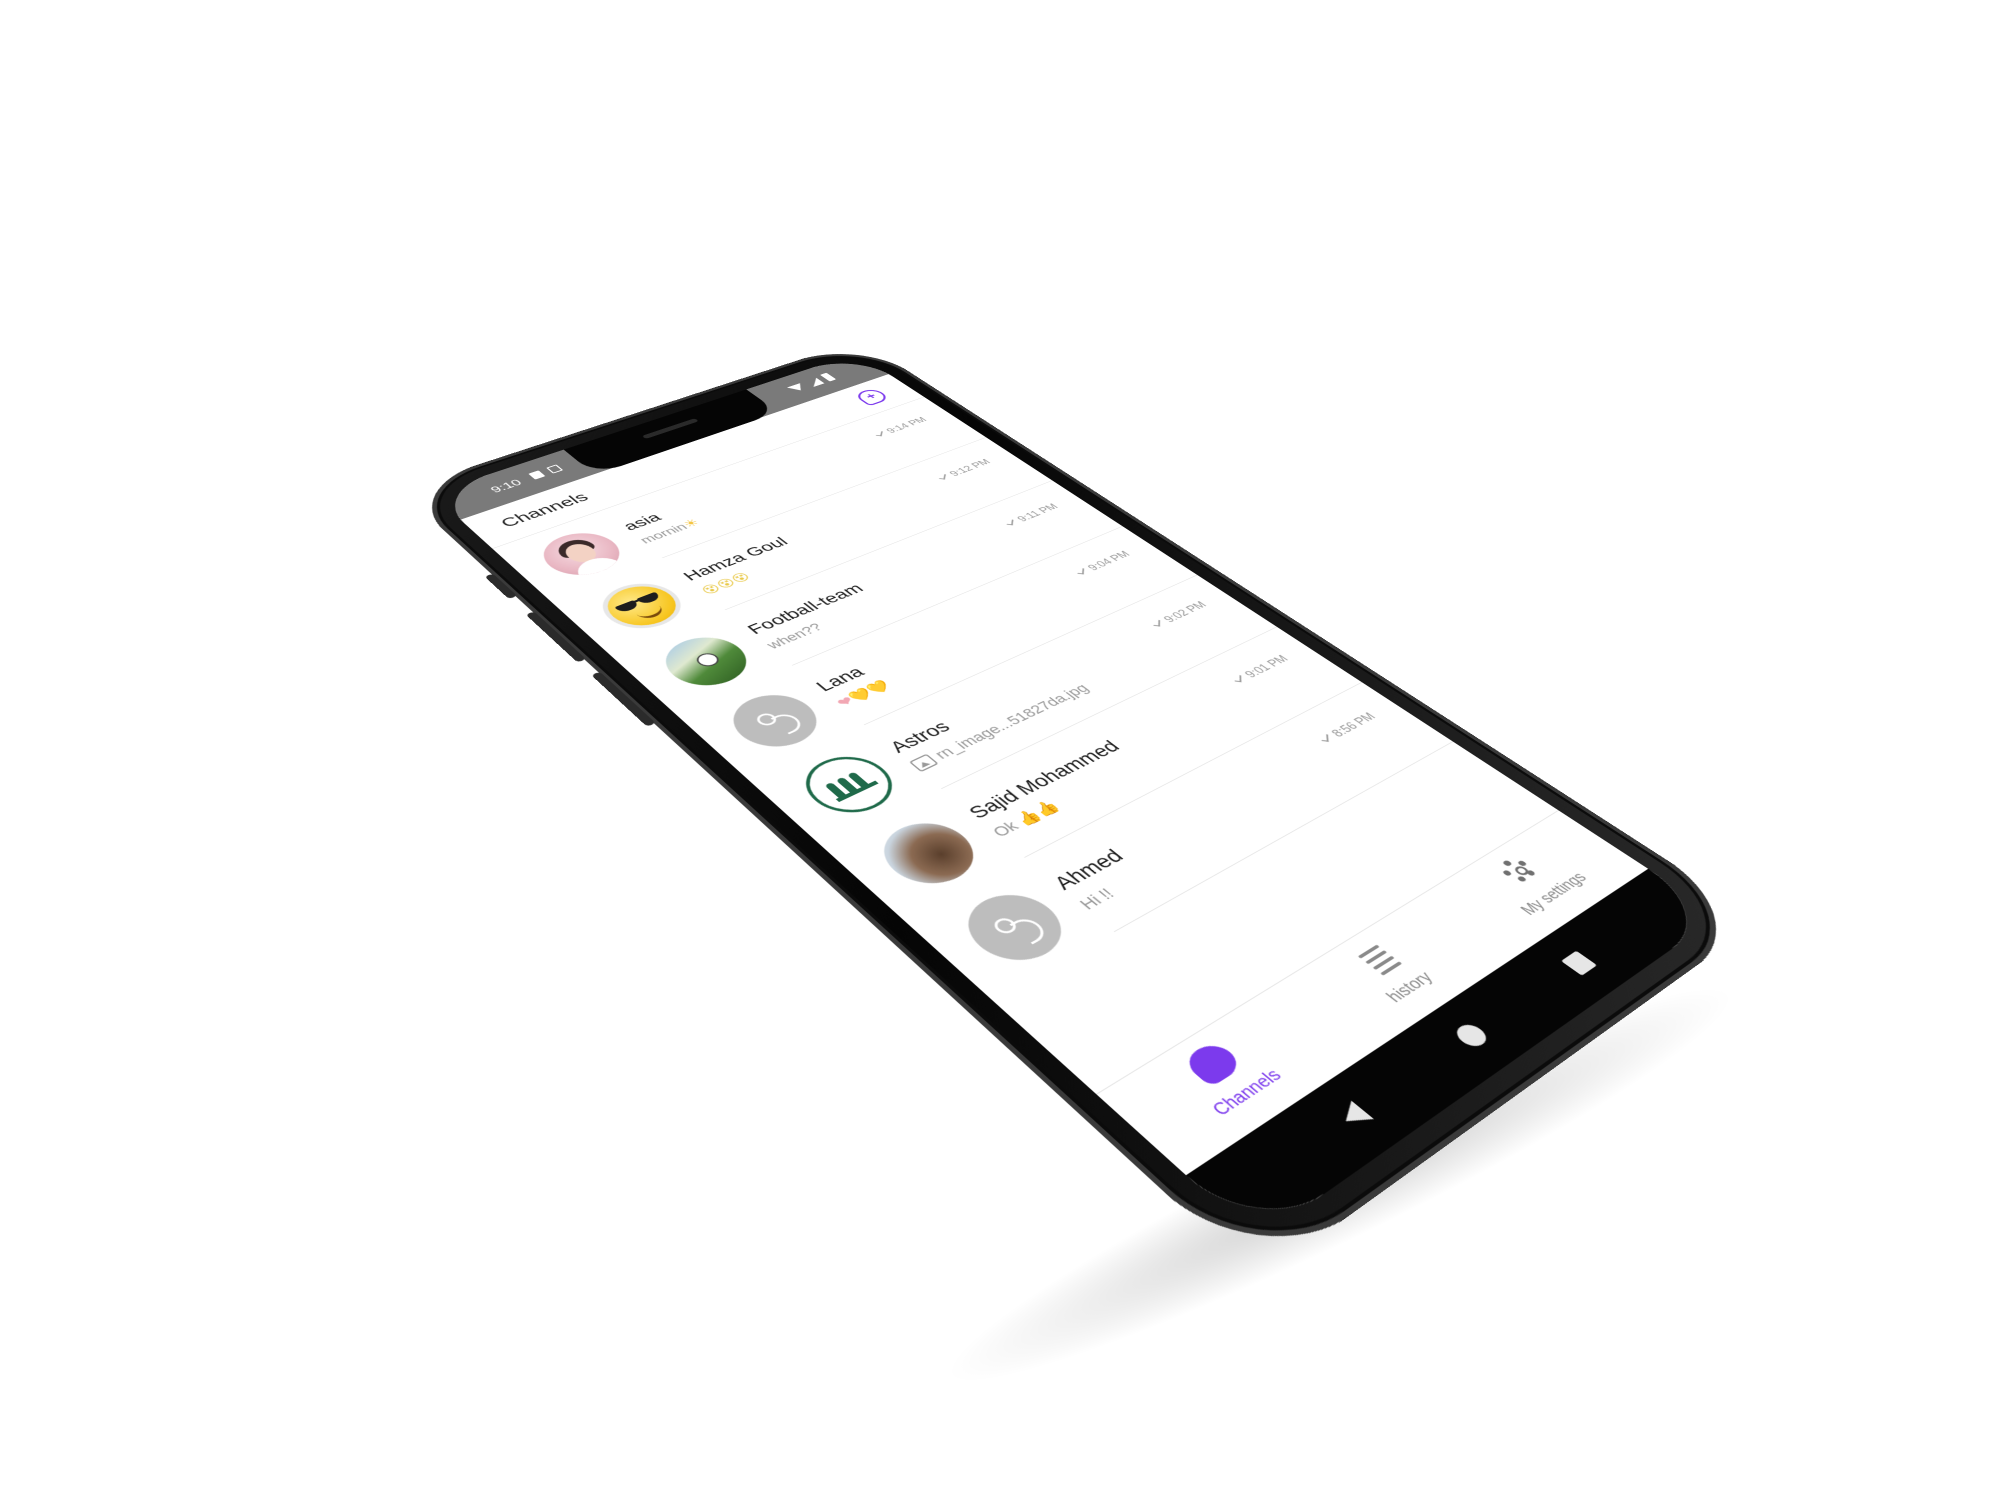  What do you see at coordinates (901, 427) in the screenshot?
I see `channel-time: 9:14 PM` at bounding box center [901, 427].